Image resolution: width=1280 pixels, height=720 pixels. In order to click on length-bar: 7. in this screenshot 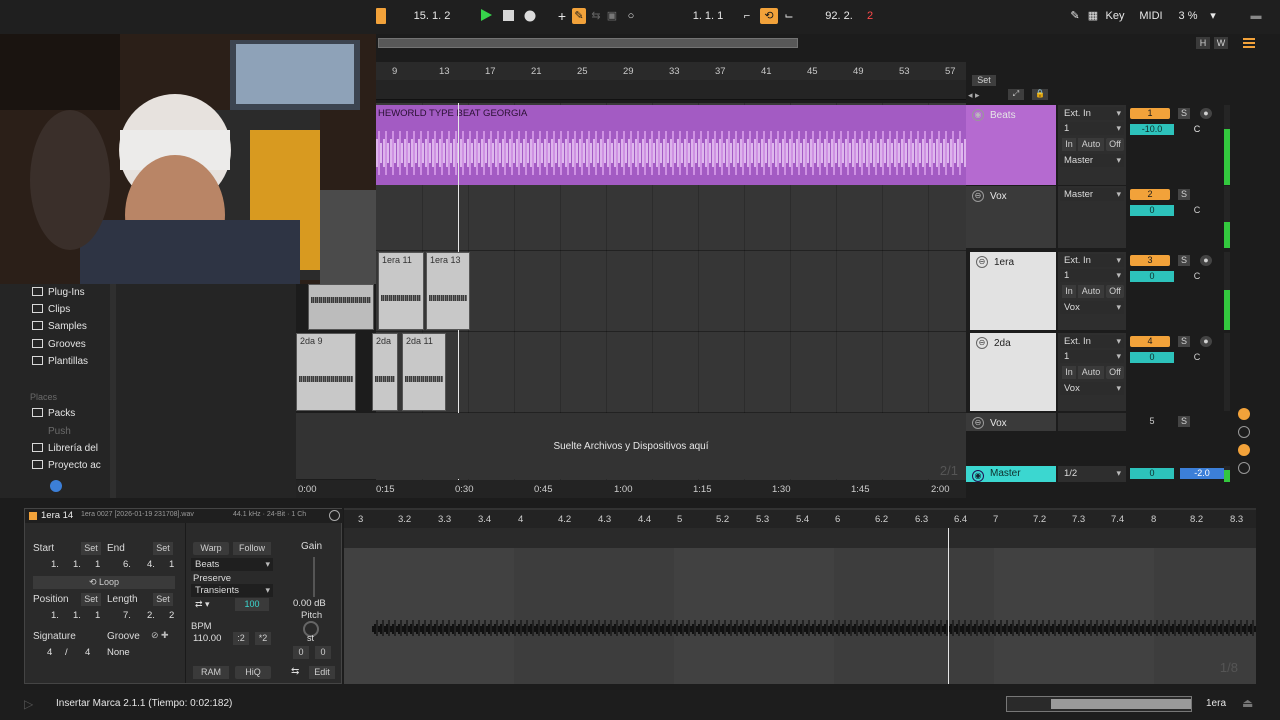, I will do `click(127, 615)`.